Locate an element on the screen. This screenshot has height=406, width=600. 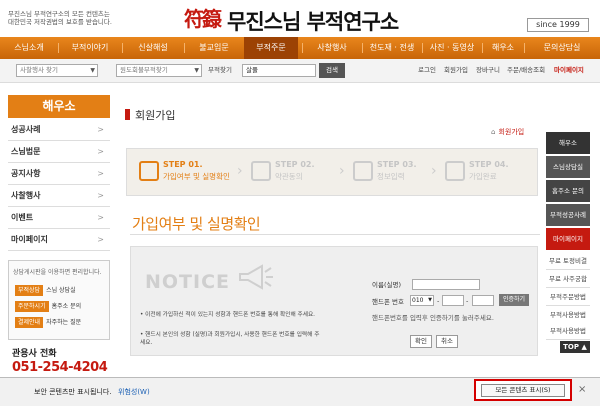
talisman-select-value: 원도회불부적찾기 is located at coordinates (144, 70).